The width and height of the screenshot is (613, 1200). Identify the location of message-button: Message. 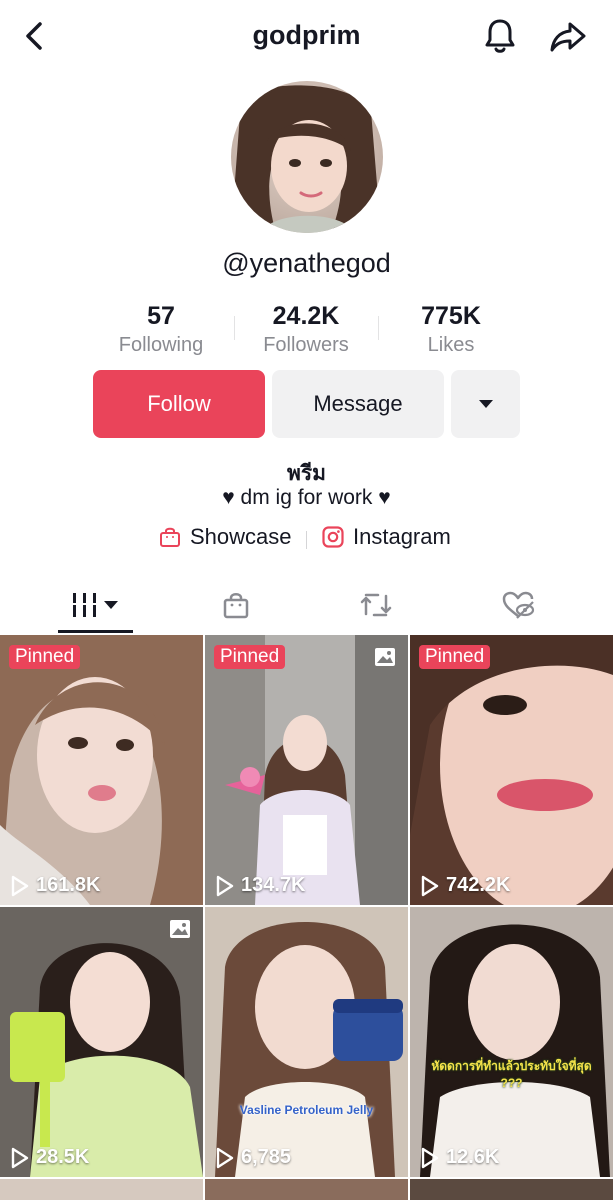
(358, 404).